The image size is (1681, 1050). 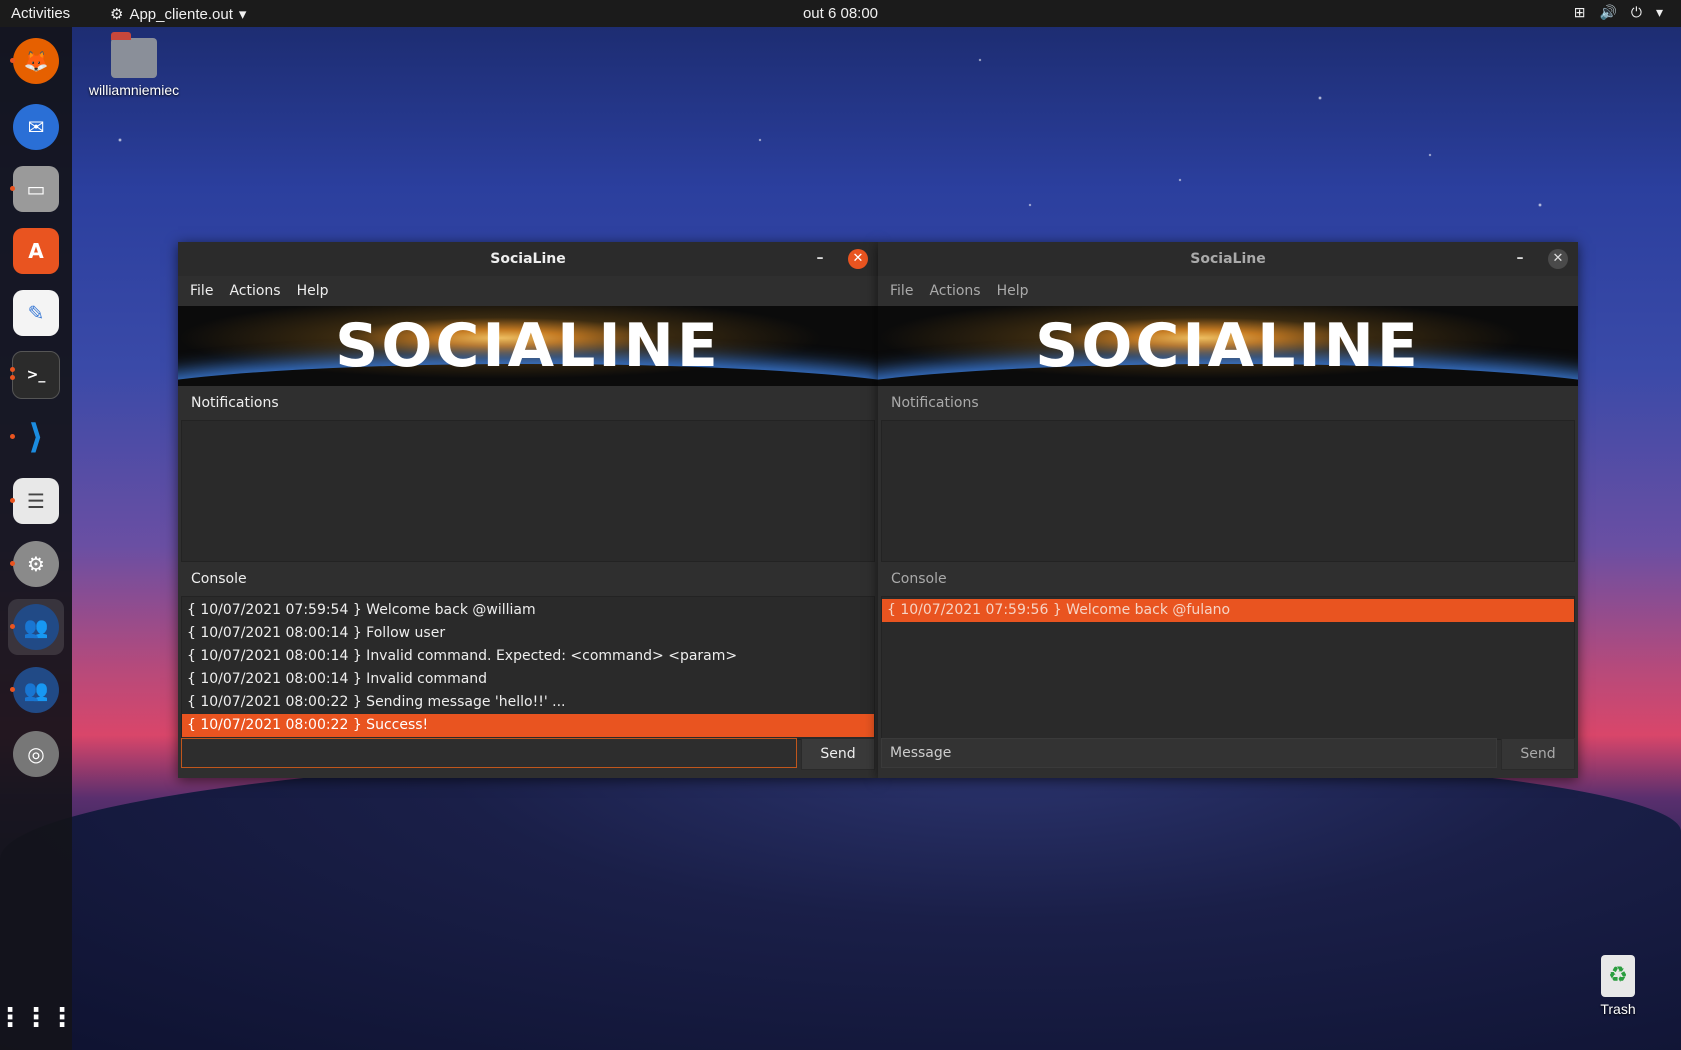 I want to click on desktop-trash: ♻ Trash, so click(x=1618, y=986).